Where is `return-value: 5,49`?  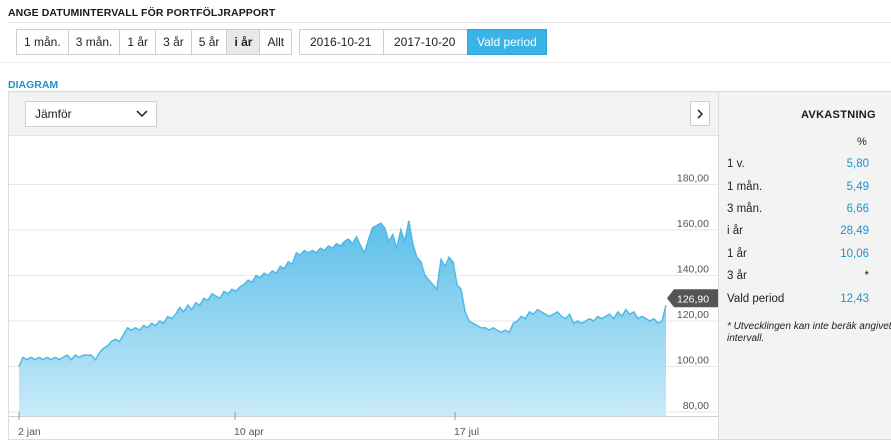 return-value: 5,49 is located at coordinates (857, 187).